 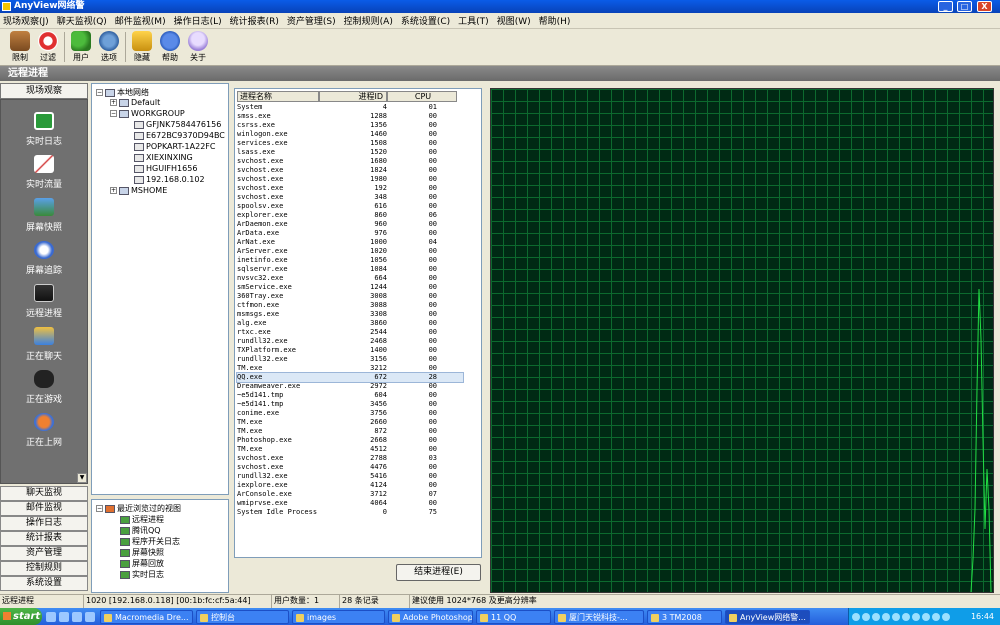 What do you see at coordinates (142, 519) in the screenshot?
I see `recent-item: 远程进程` at bounding box center [142, 519].